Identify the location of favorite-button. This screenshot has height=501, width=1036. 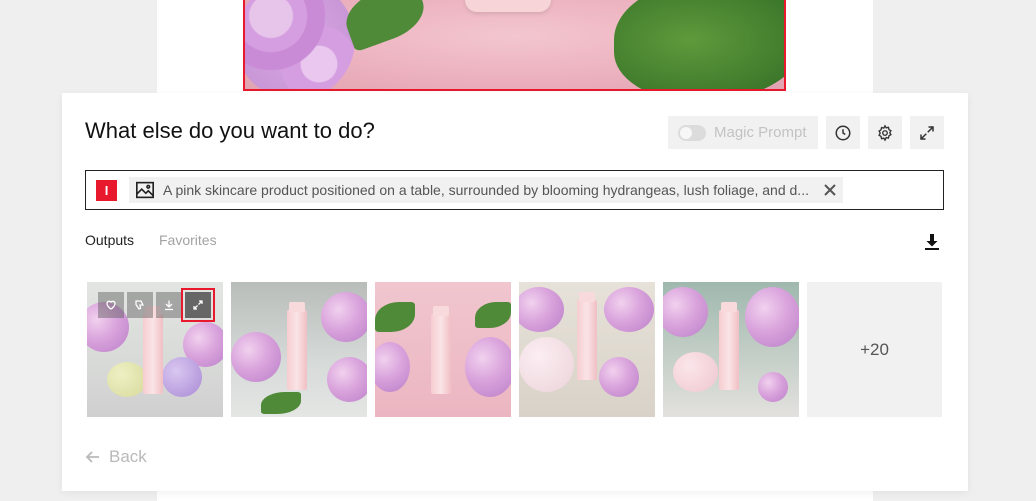
(111, 305).